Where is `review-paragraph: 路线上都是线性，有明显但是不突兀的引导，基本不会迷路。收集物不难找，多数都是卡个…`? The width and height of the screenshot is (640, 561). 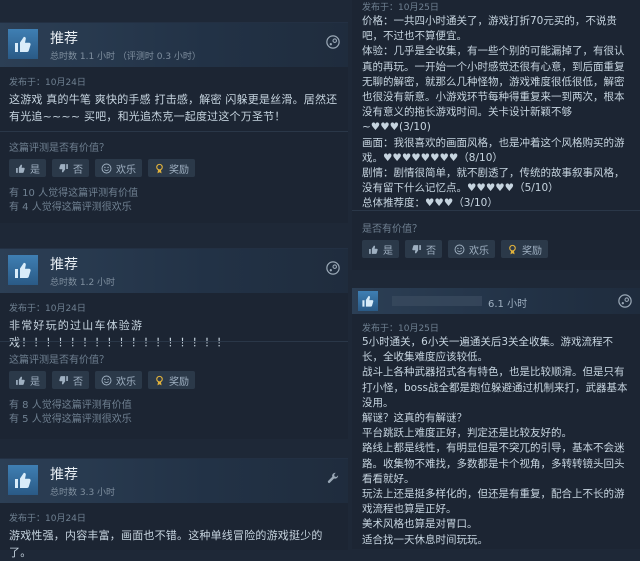 review-paragraph: 路线上都是线性，有明显但是不突兀的引导，基本不会迷路。收集物不难找，多数都是卡个… is located at coordinates (493, 463).